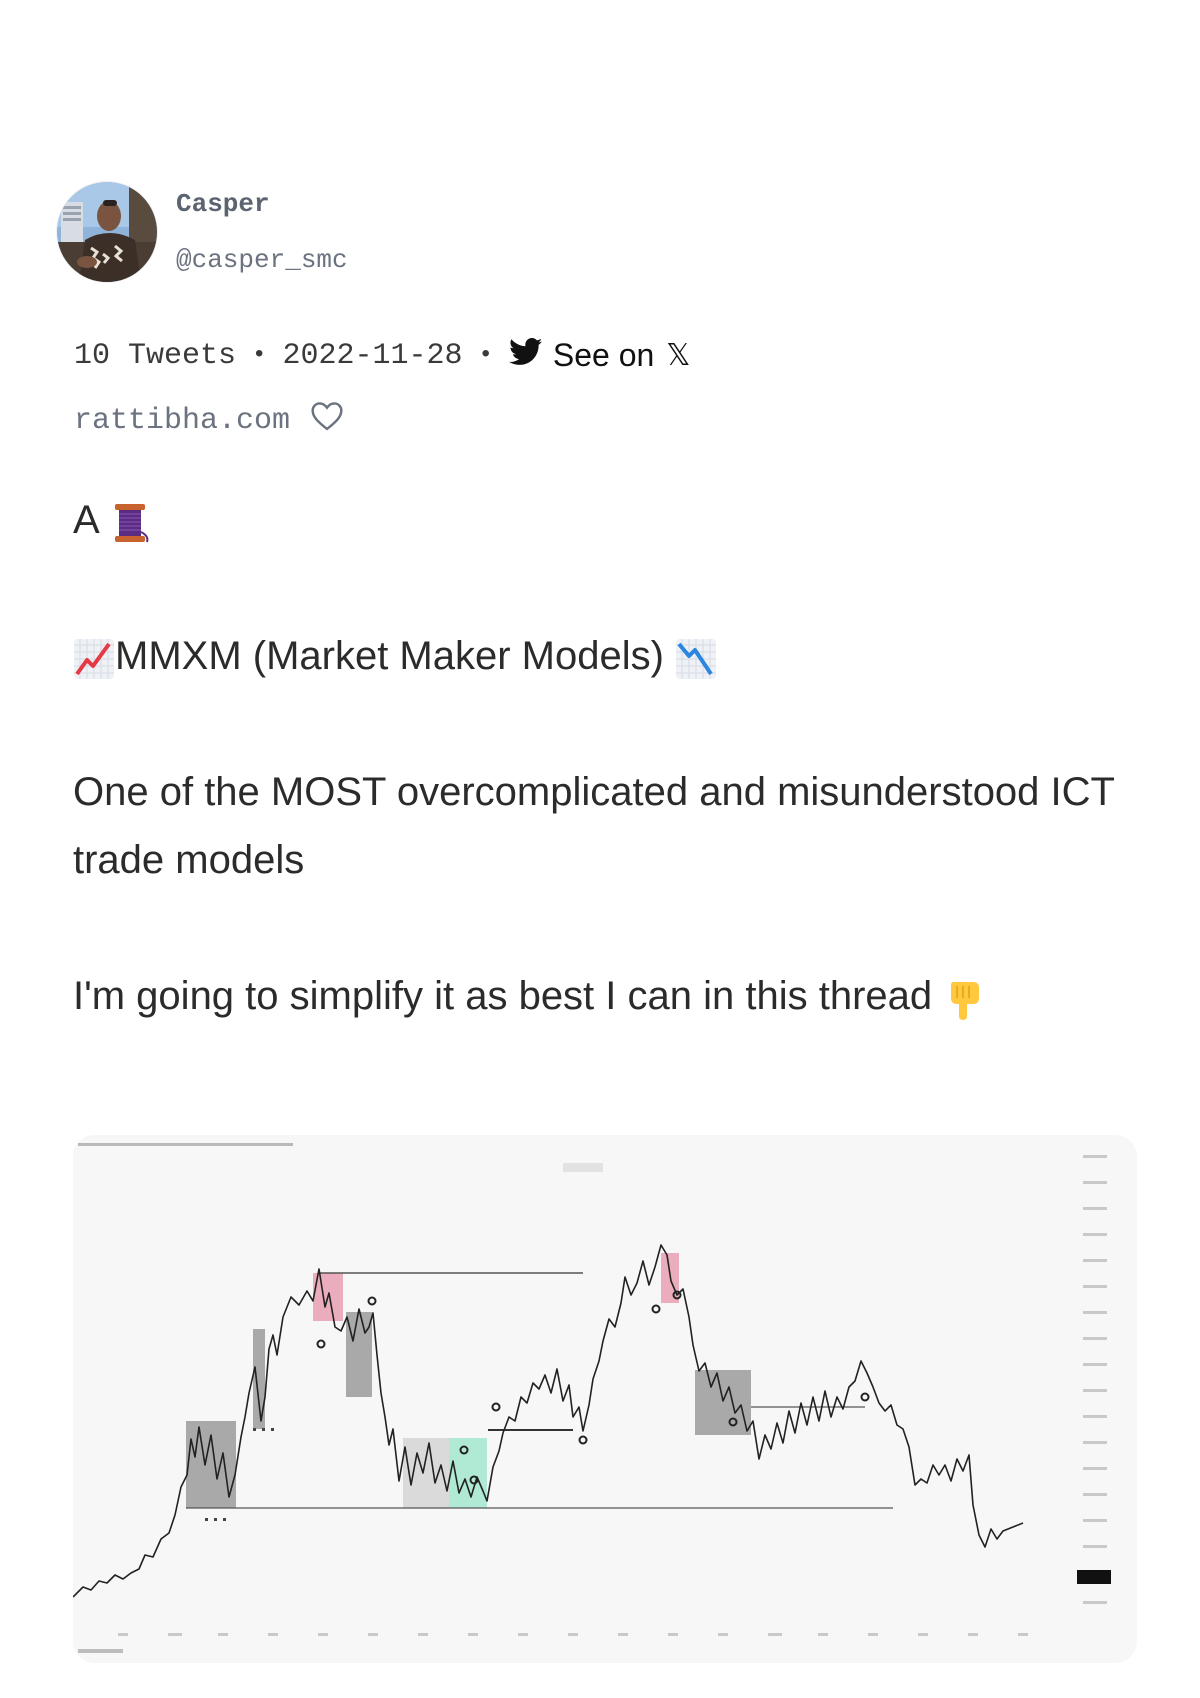  What do you see at coordinates (262, 204) in the screenshot?
I see `author-display-name: Casper` at bounding box center [262, 204].